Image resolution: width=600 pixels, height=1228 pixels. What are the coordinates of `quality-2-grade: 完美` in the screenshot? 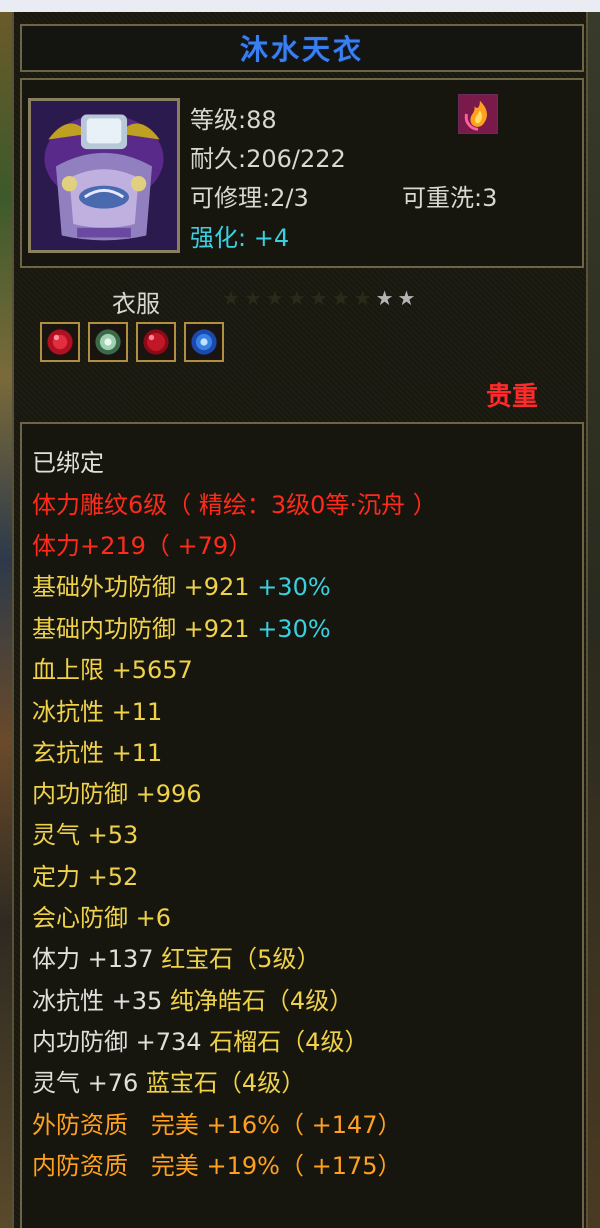 It's located at (174, 1166).